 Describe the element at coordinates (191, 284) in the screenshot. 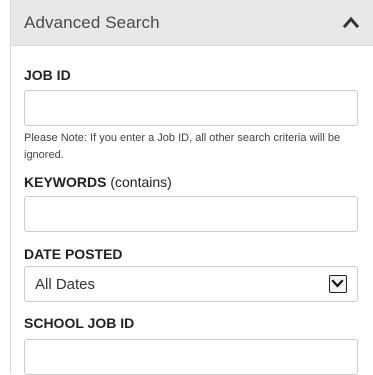

I see `date-posted-select: All Dates` at that location.